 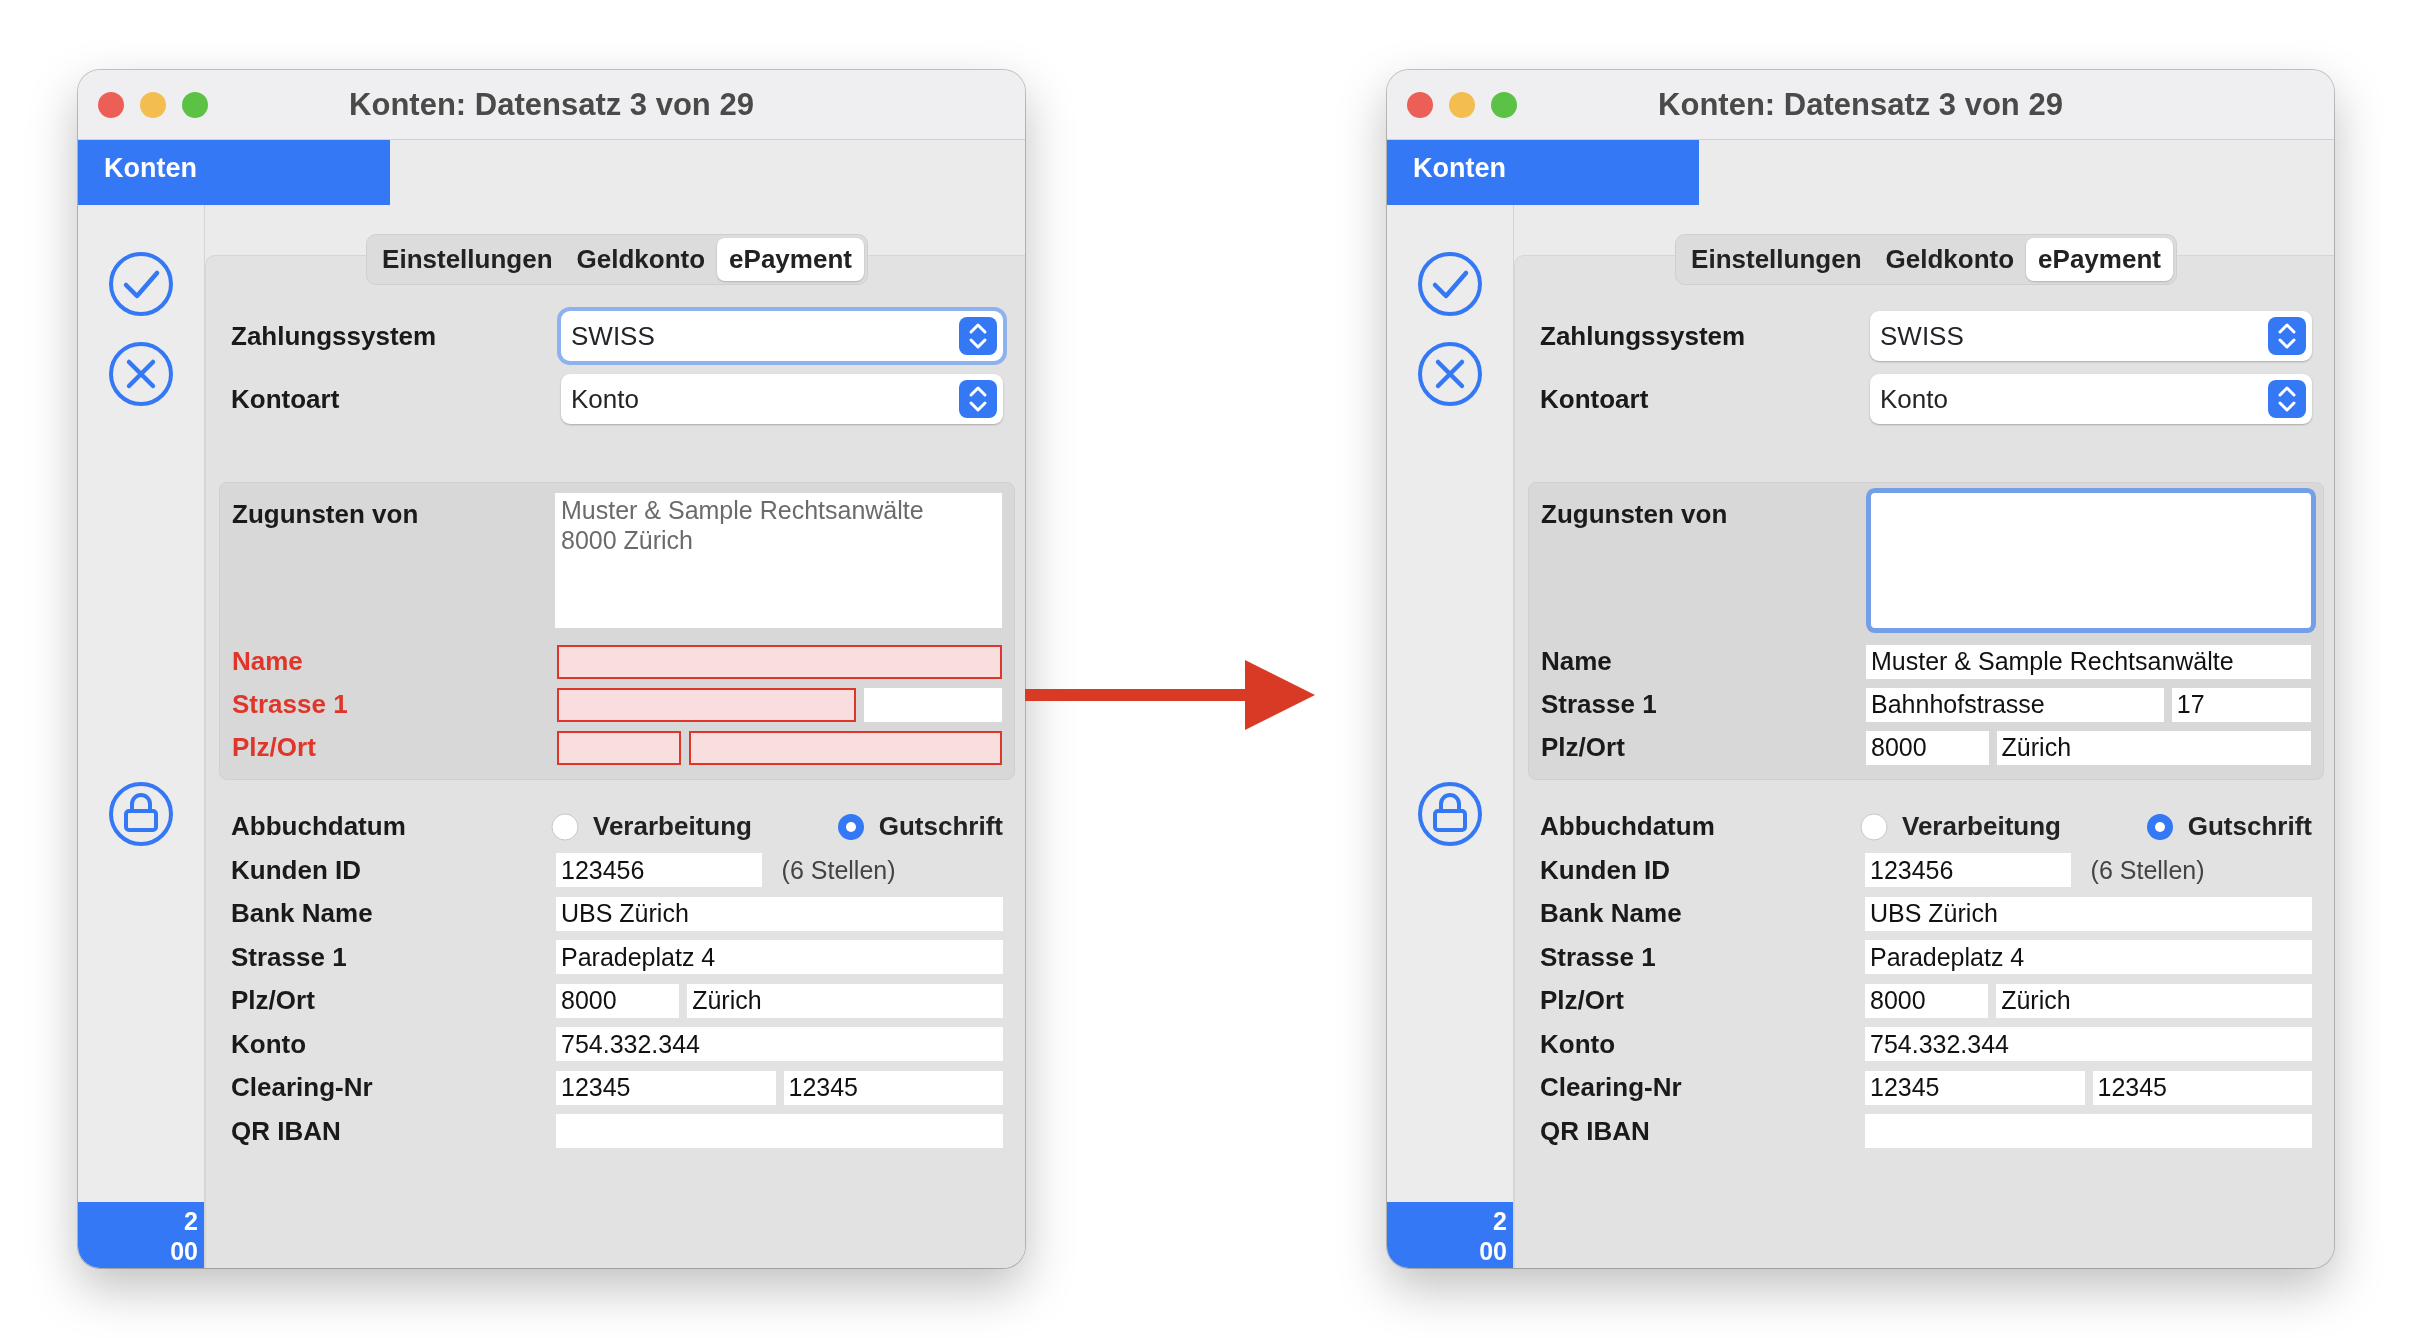 I want to click on text-field: Muster & Sample Rechtsanwälte, so click(x=2088, y=661).